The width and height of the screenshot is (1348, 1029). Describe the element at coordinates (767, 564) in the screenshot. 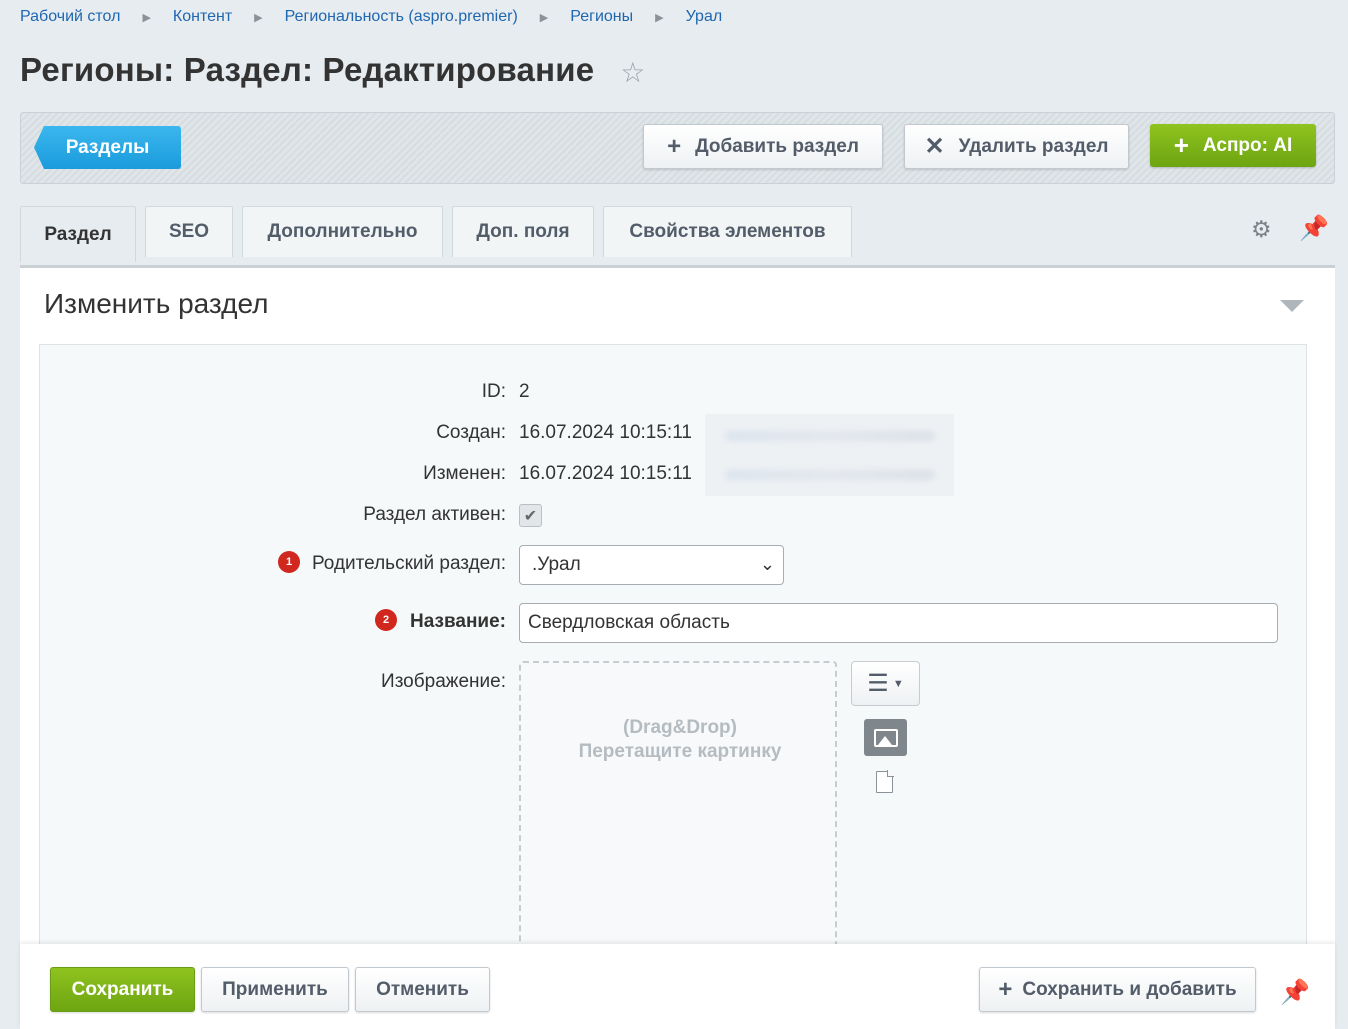

I see `chevron-down-icon: ⌄` at that location.